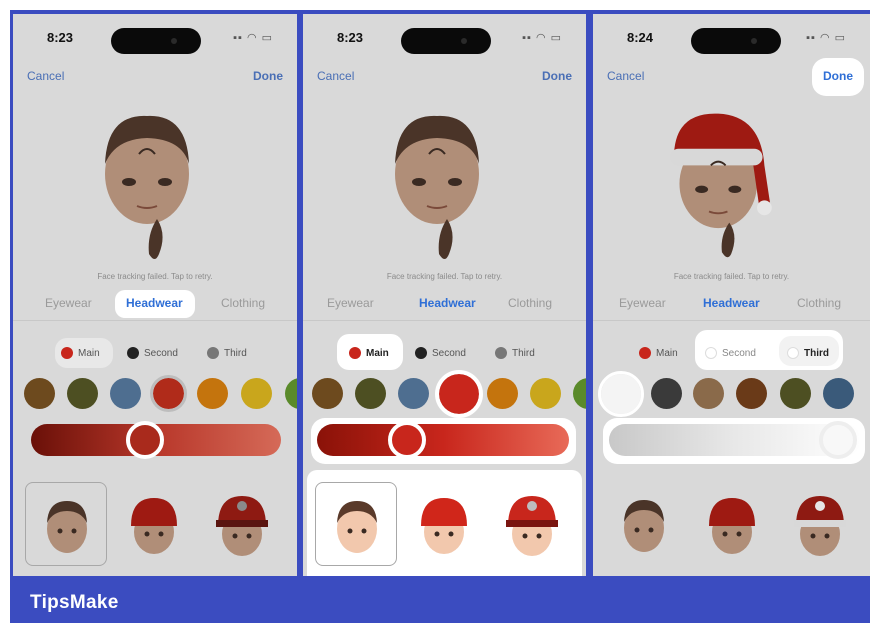 The height and width of the screenshot is (623, 870). Describe the element at coordinates (155, 320) in the screenshot. I see `divider` at that location.